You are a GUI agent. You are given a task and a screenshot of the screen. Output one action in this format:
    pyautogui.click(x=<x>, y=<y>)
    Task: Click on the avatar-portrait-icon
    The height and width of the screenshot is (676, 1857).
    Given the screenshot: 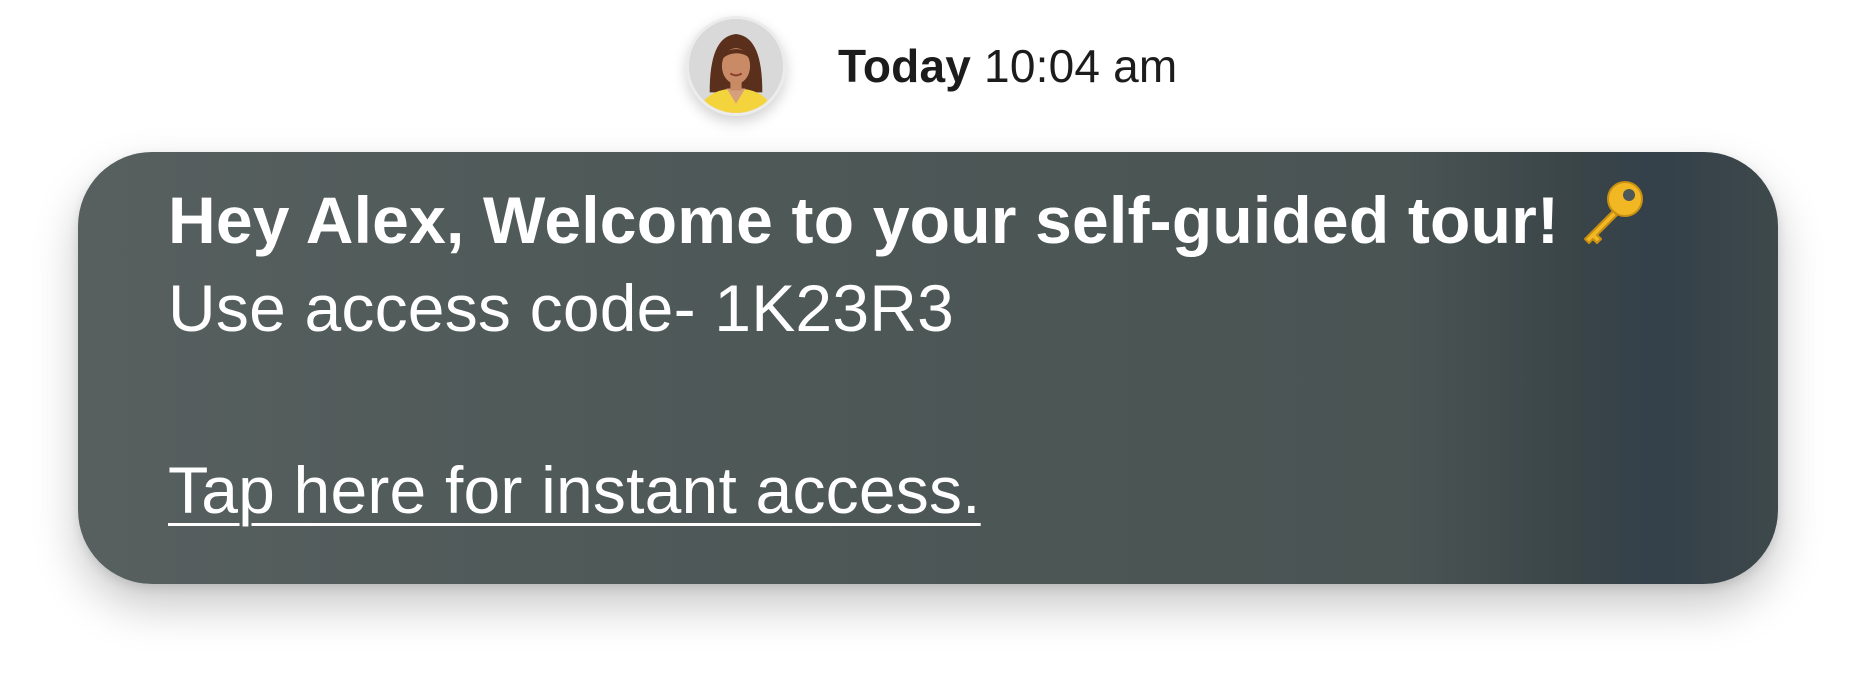 What is the action you would take?
    pyautogui.click(x=736, y=66)
    